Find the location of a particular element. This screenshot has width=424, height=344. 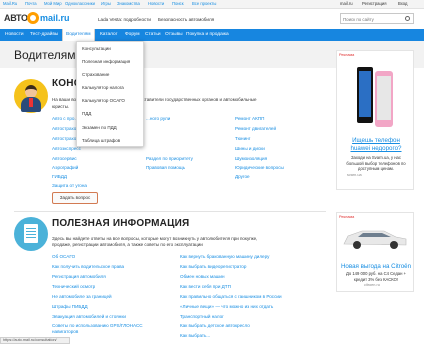

info-link: Технический осмотр is located at coordinates (73, 286).